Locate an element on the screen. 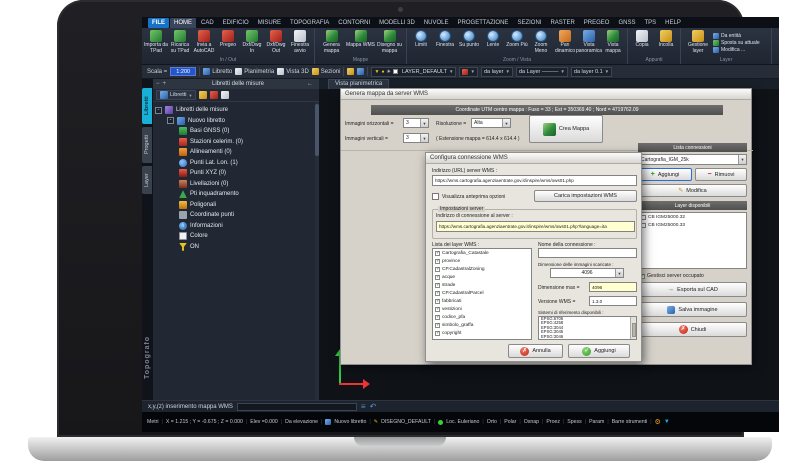 The height and width of the screenshot is (466, 800). da-layer-selector: da layer ▼ is located at coordinates (496, 71).